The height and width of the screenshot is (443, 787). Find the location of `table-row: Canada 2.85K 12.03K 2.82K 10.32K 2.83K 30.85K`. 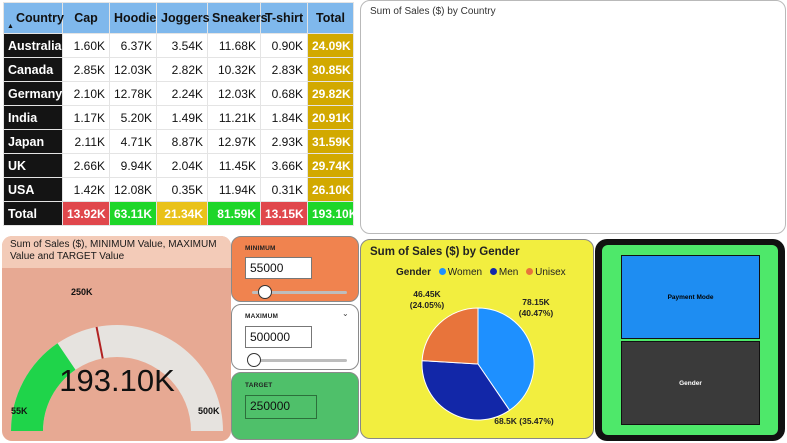

table-row: Canada 2.85K 12.03K 2.82K 10.32K 2.83K 30.85K is located at coordinates (178, 69).